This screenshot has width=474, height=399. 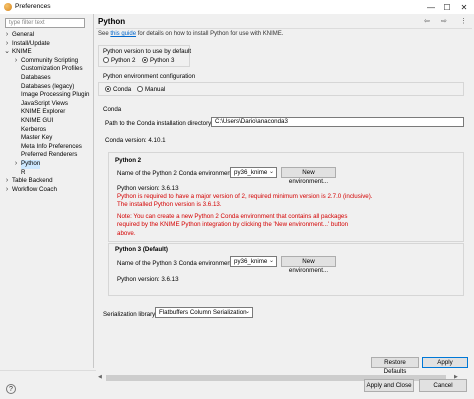 I want to click on tree-item-label: R, so click(x=23, y=172).